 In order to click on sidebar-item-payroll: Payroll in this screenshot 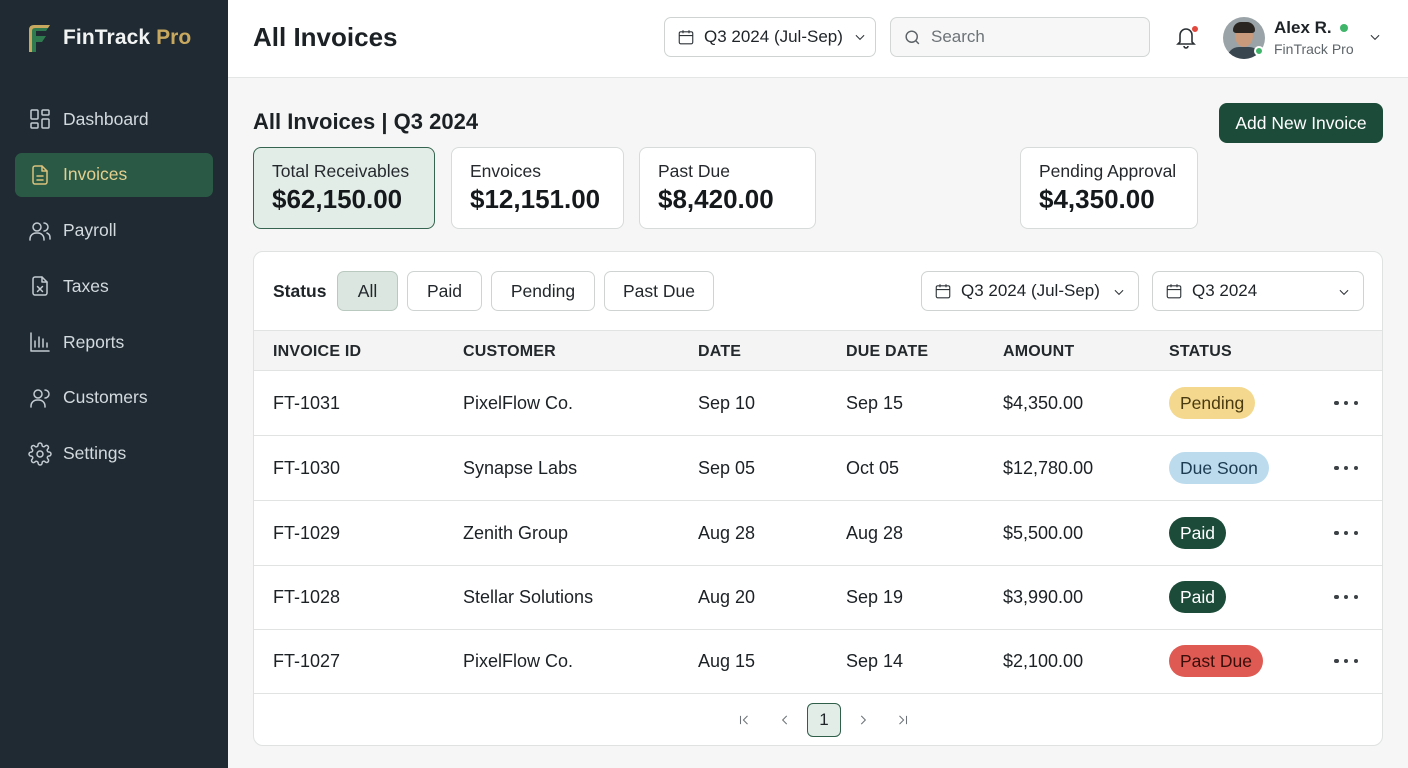, I will do `click(114, 231)`.